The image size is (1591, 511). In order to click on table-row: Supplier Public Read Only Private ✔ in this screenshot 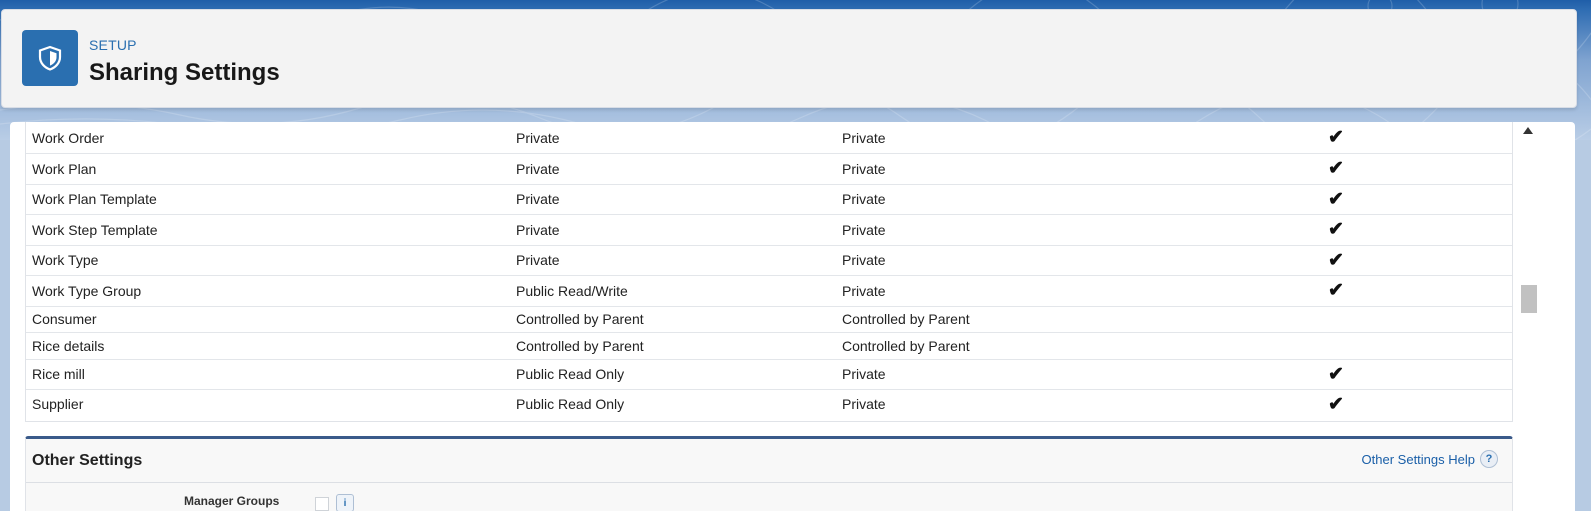, I will do `click(769, 404)`.